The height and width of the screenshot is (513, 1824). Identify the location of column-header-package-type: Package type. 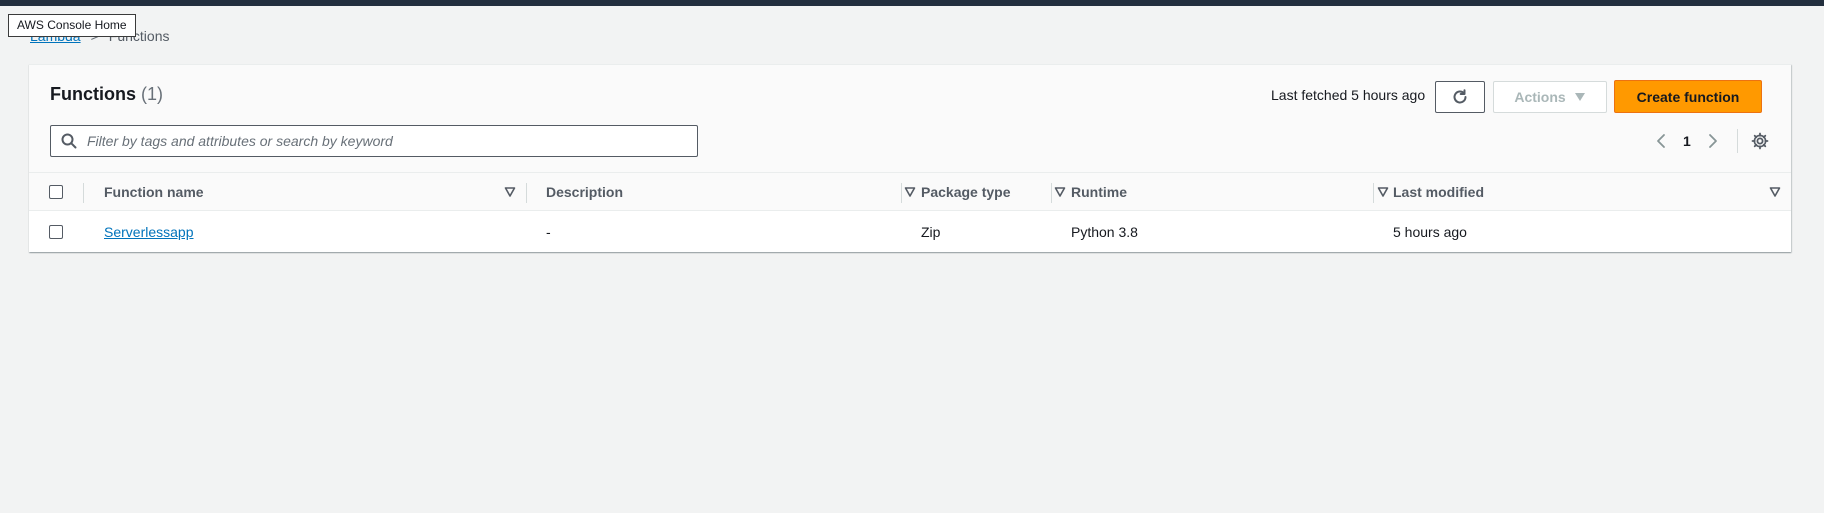
(996, 192).